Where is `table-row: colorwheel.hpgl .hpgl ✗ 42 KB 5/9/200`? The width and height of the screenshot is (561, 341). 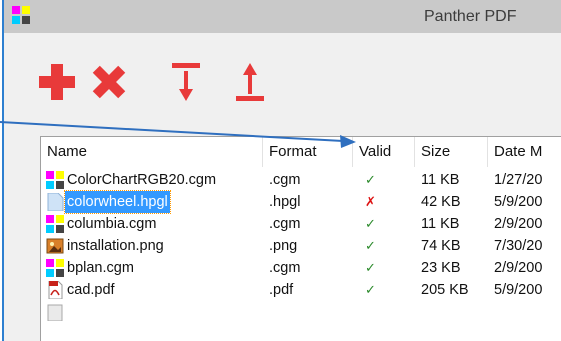
table-row: colorwheel.hpgl .hpgl ✗ 42 KB 5/9/200 is located at coordinates (301, 202).